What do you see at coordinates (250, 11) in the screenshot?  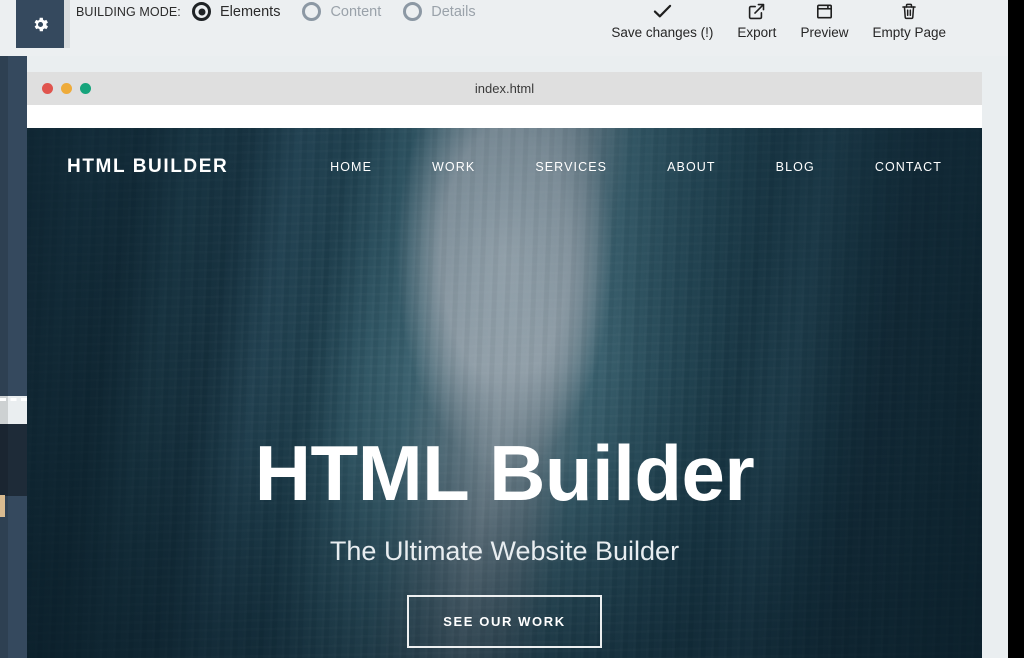 I see `mode-label-elements: Elements` at bounding box center [250, 11].